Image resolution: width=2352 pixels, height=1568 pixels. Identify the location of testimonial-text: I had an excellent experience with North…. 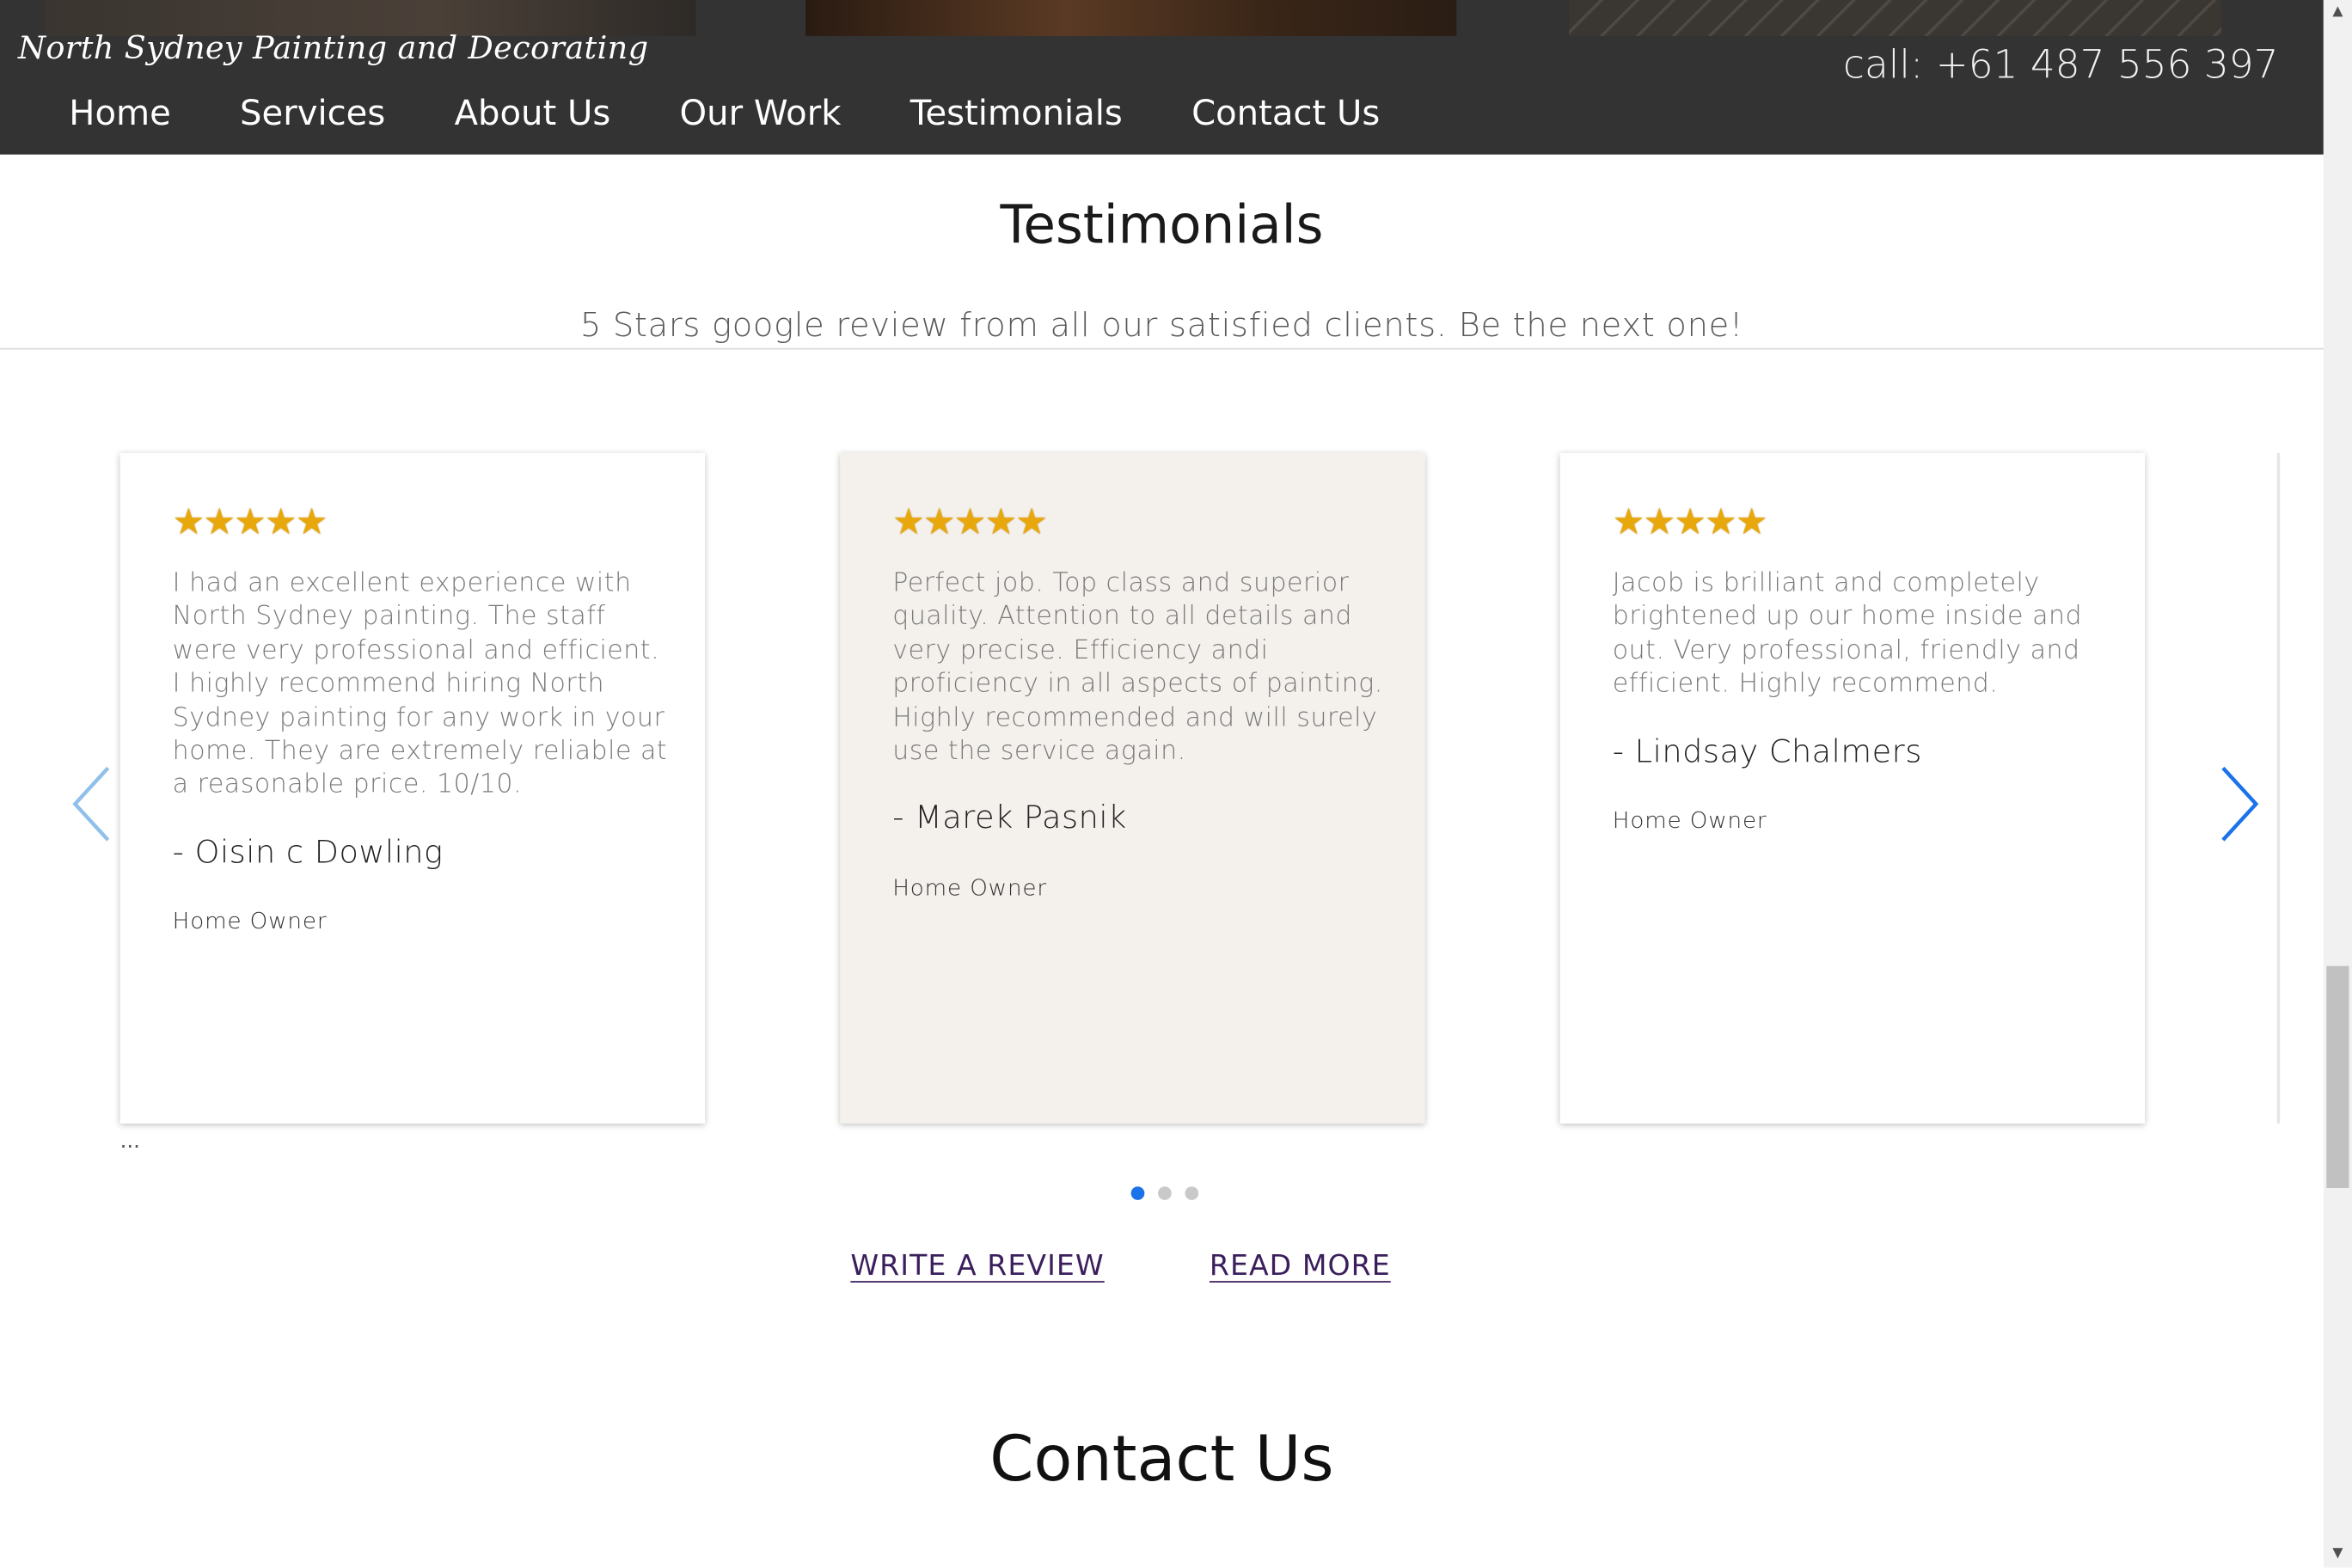
(420, 684).